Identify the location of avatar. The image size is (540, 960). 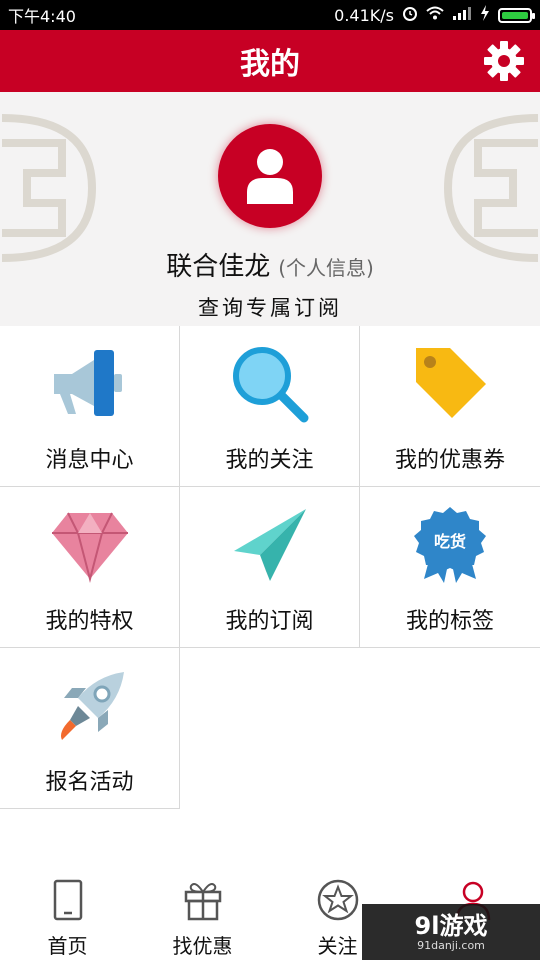
(270, 176).